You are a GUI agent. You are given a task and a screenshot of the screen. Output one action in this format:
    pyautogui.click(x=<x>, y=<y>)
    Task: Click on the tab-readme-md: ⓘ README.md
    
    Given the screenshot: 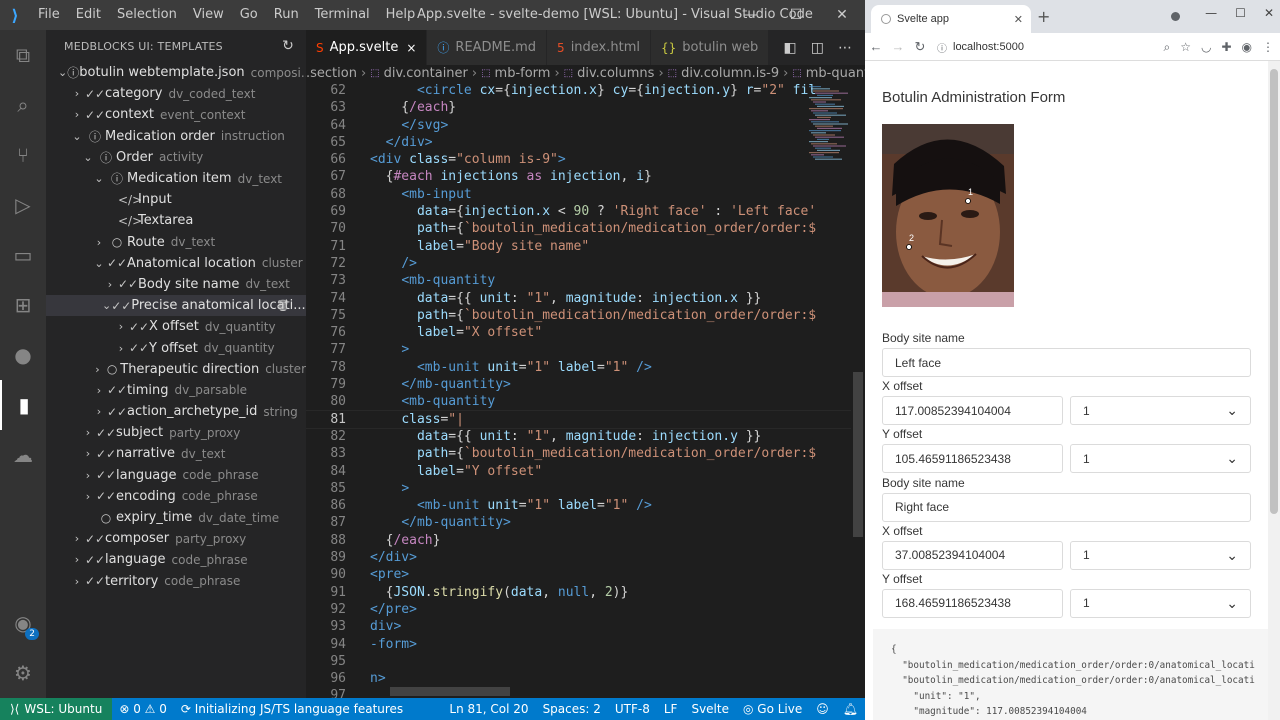 What is the action you would take?
    pyautogui.click(x=487, y=47)
    